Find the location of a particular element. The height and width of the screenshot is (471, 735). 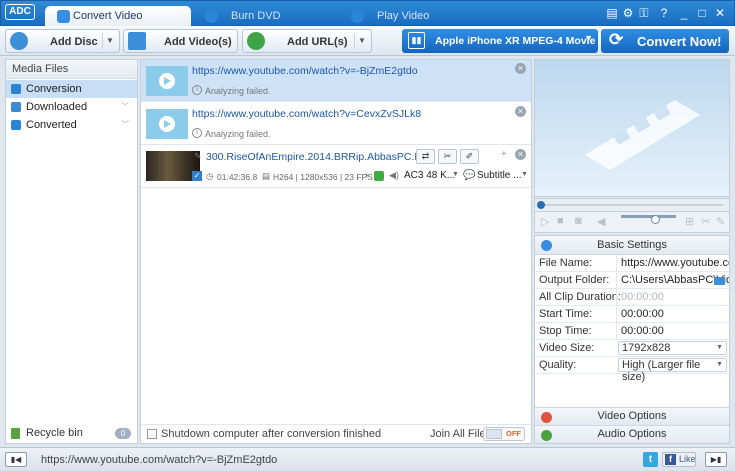

converted-icon is located at coordinates (16, 125).